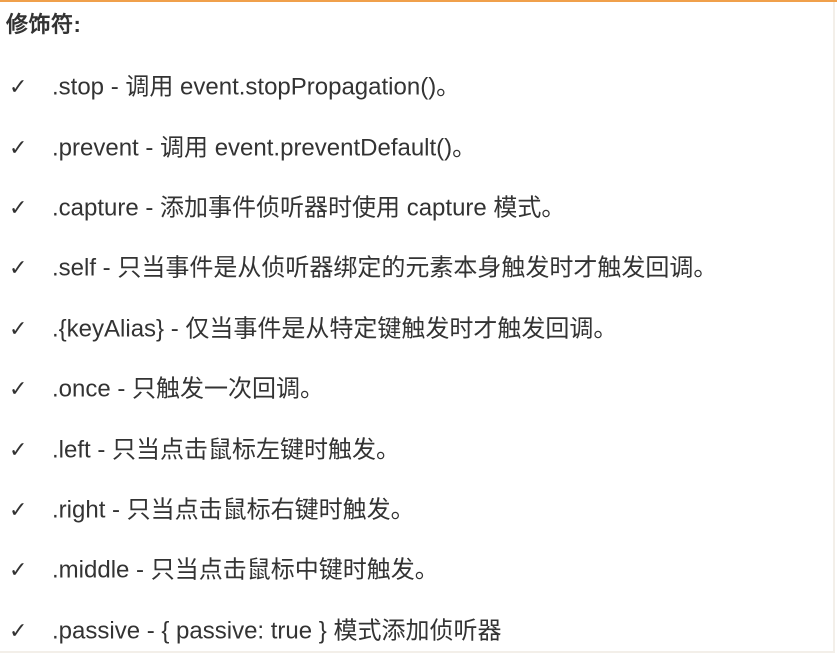 Image resolution: width=837 pixels, height=662 pixels. I want to click on list-item-text: .capture - 添加事件侦听器时使用 capture 模式。, so click(309, 208).